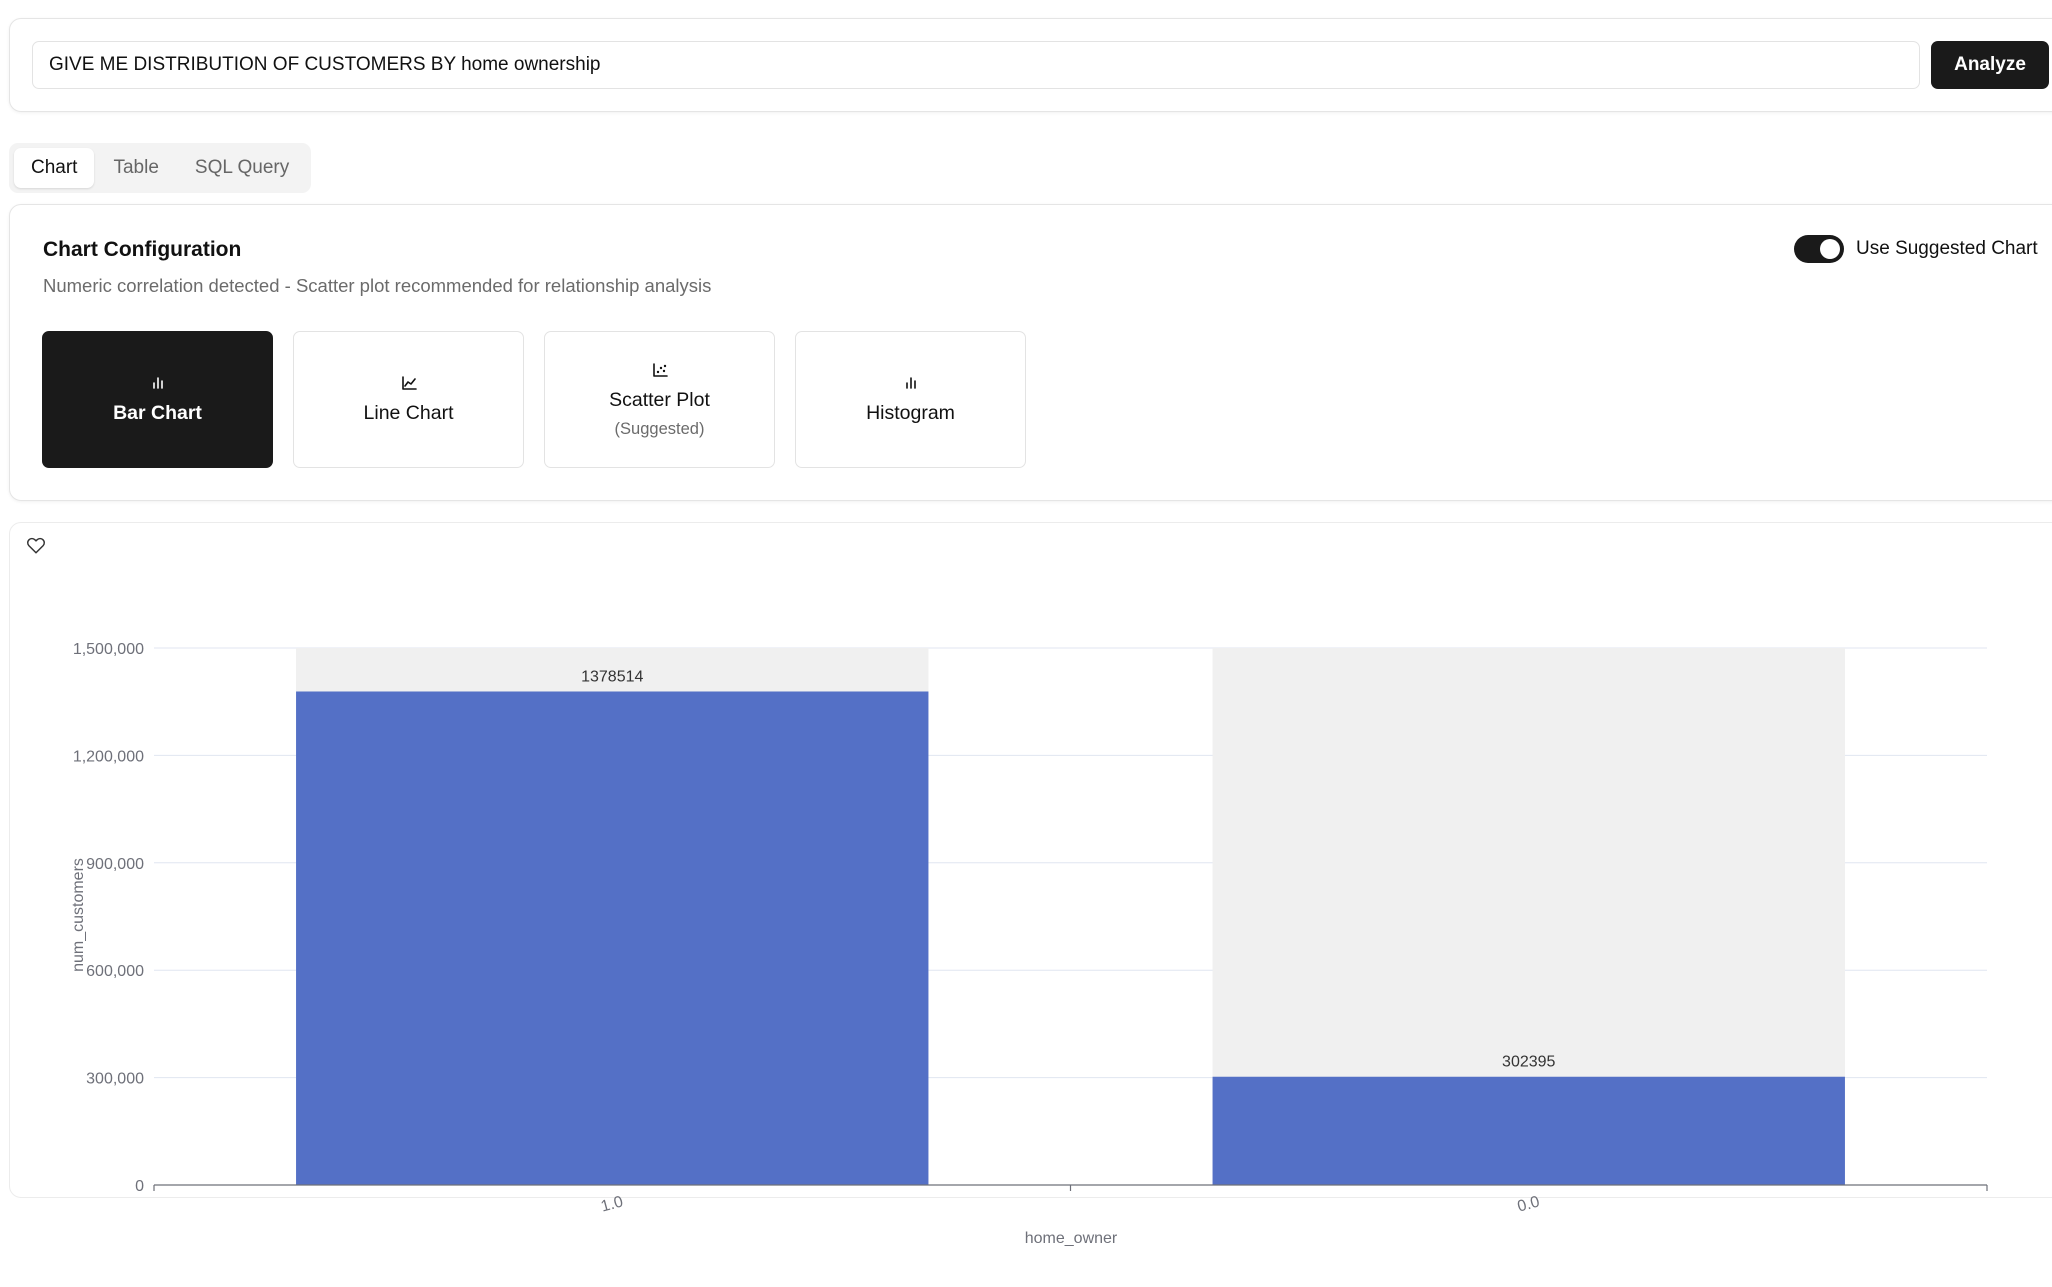  What do you see at coordinates (78, 915) in the screenshot?
I see `y-axis-title: num_customers` at bounding box center [78, 915].